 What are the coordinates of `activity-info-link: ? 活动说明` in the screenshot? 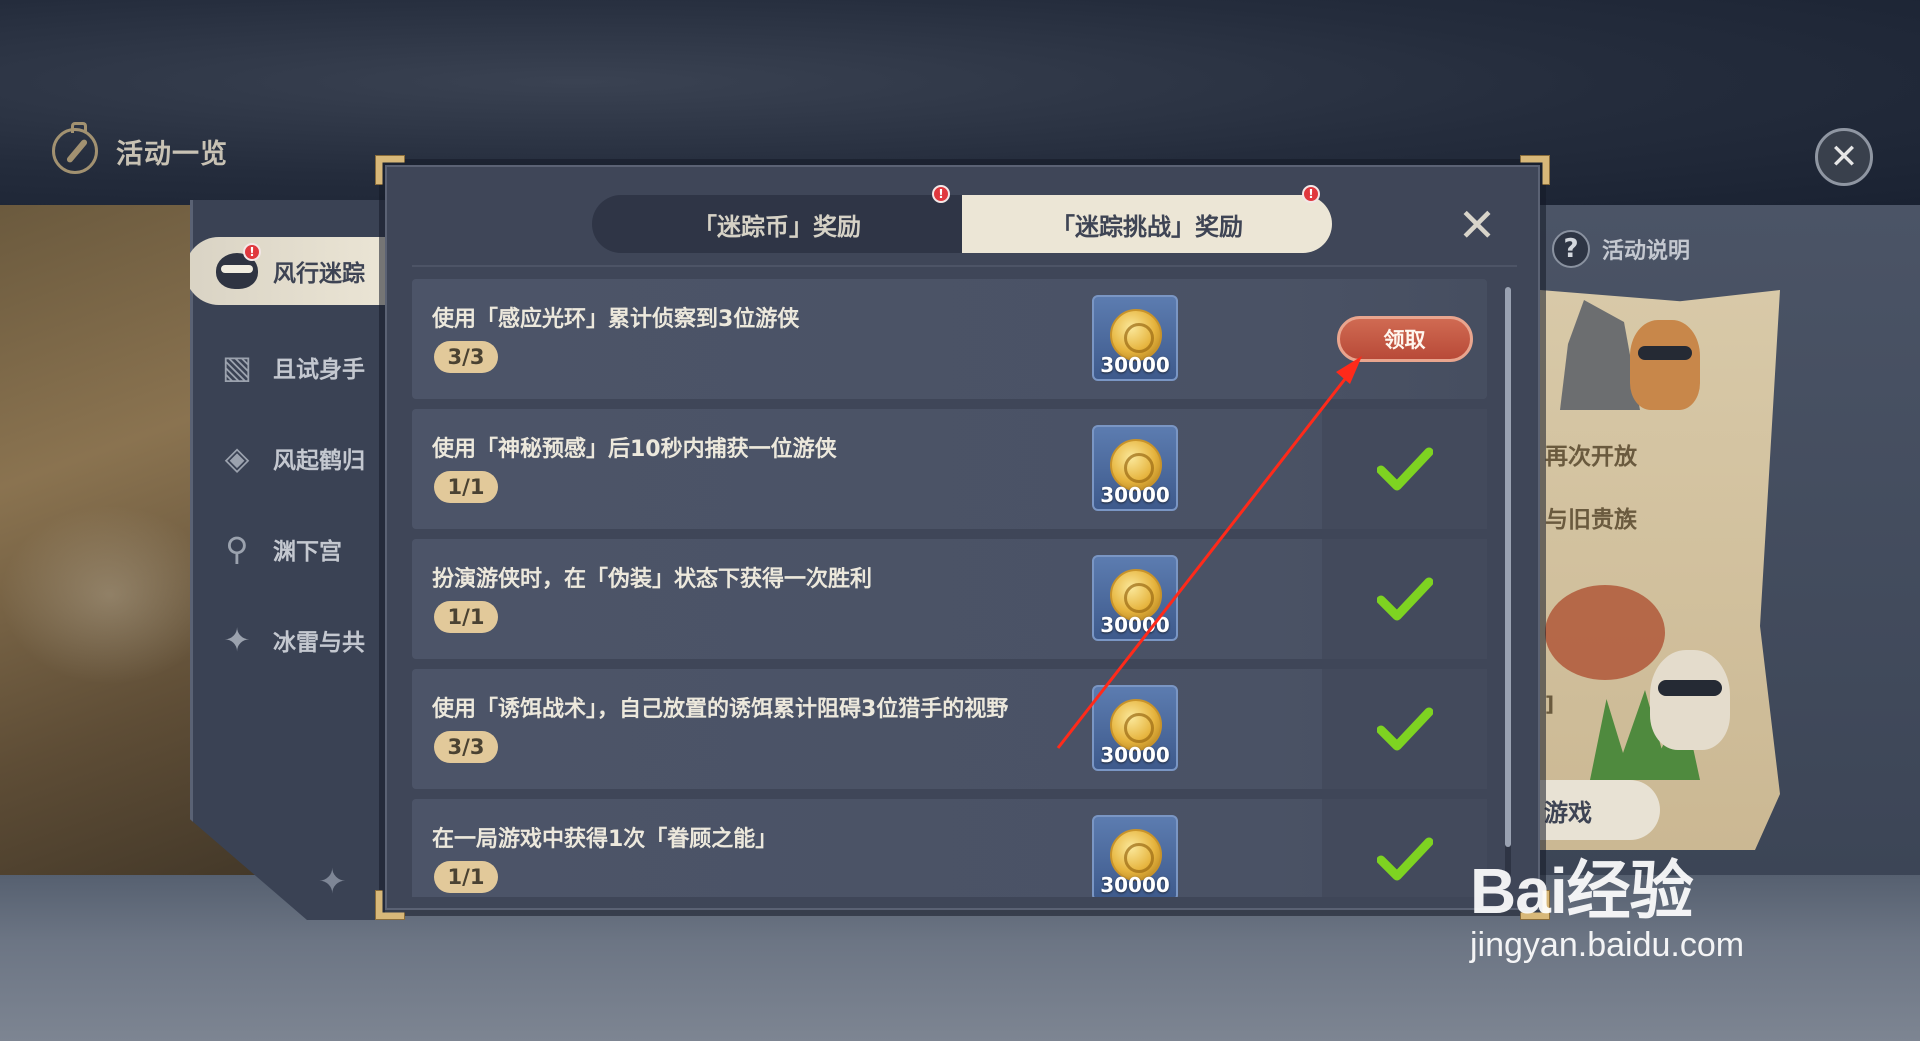 It's located at (1621, 249).